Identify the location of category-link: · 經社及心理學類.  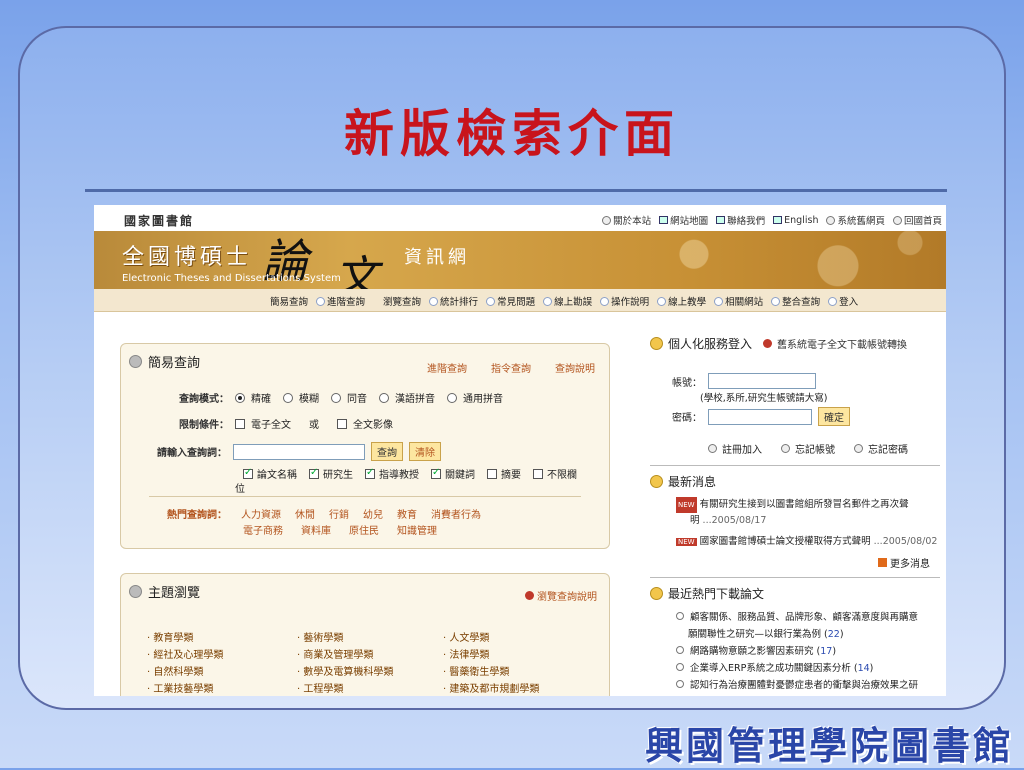
(185, 655).